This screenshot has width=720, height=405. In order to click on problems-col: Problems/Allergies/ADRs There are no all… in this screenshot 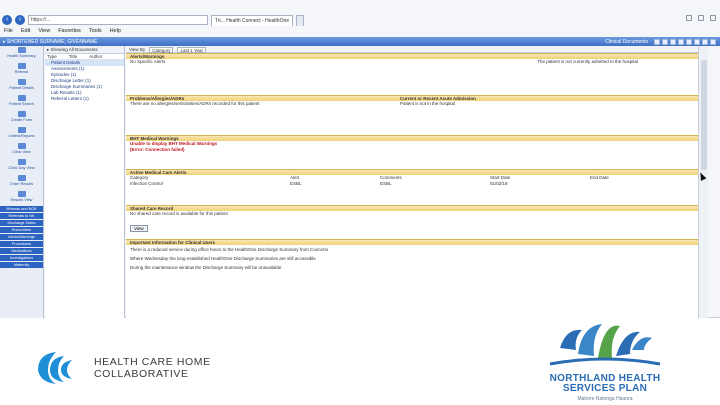, I will do `click(261, 101)`.